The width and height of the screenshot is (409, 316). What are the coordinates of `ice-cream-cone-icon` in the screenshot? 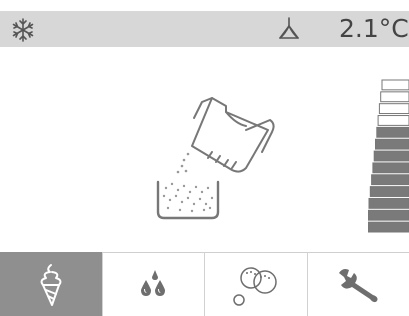 It's located at (51, 284).